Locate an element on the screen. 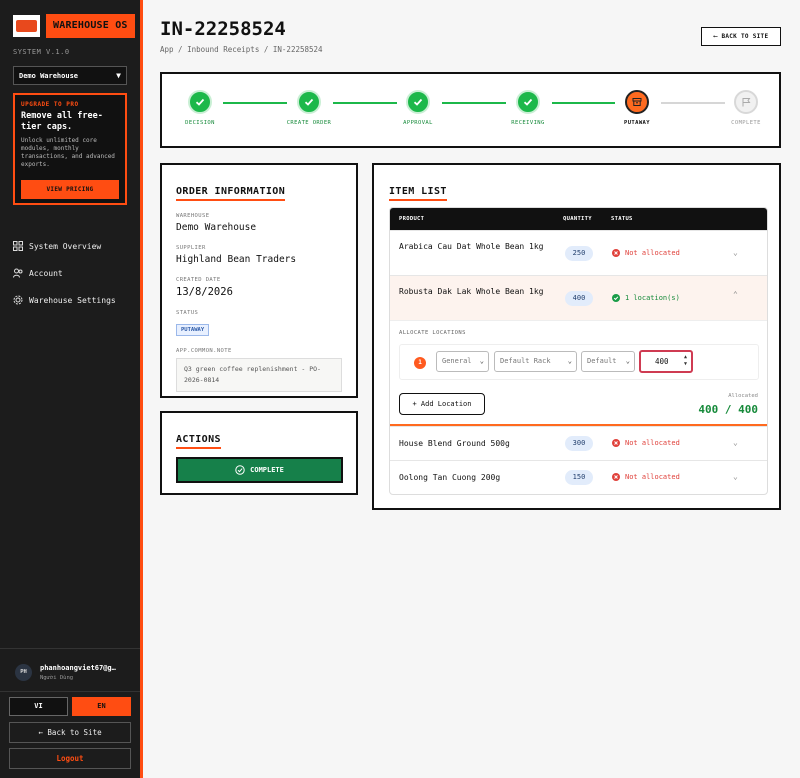  allocate-label: ALLOCATE LOCATIONS is located at coordinates (432, 333).